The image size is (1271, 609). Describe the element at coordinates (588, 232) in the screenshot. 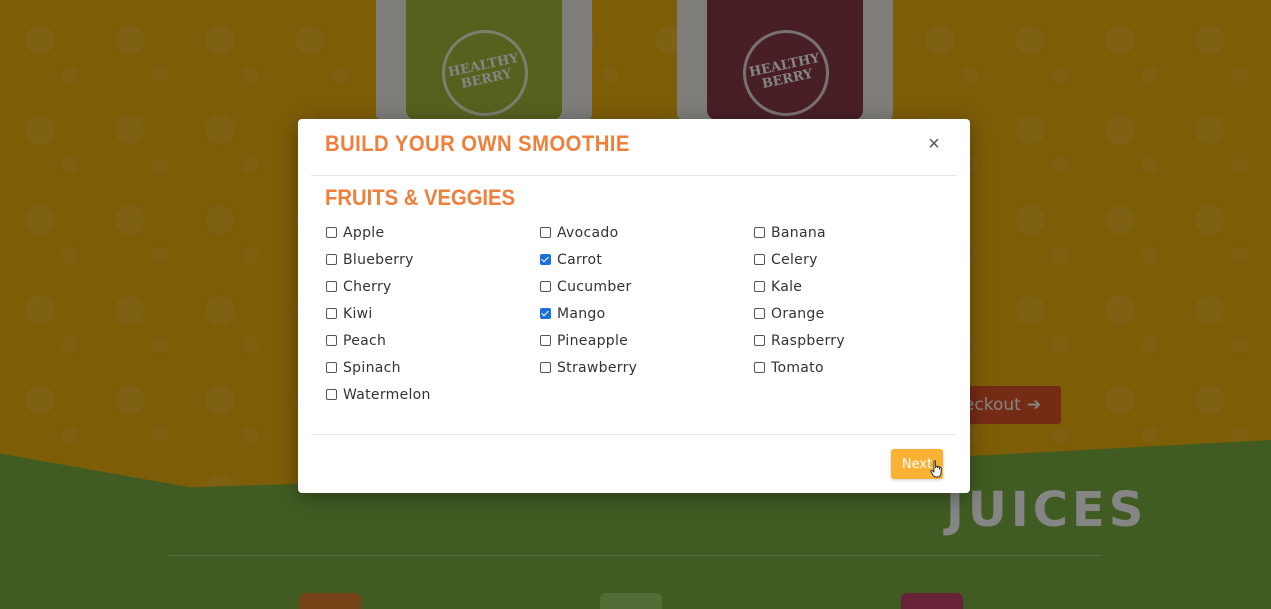

I see `fruit-option-label: Avocado` at that location.